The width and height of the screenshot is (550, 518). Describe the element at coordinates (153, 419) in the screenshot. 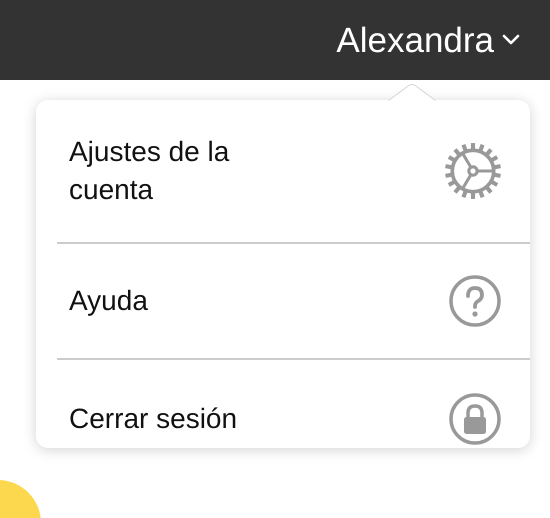

I see `menu-item-label: Cerrar sesión` at that location.